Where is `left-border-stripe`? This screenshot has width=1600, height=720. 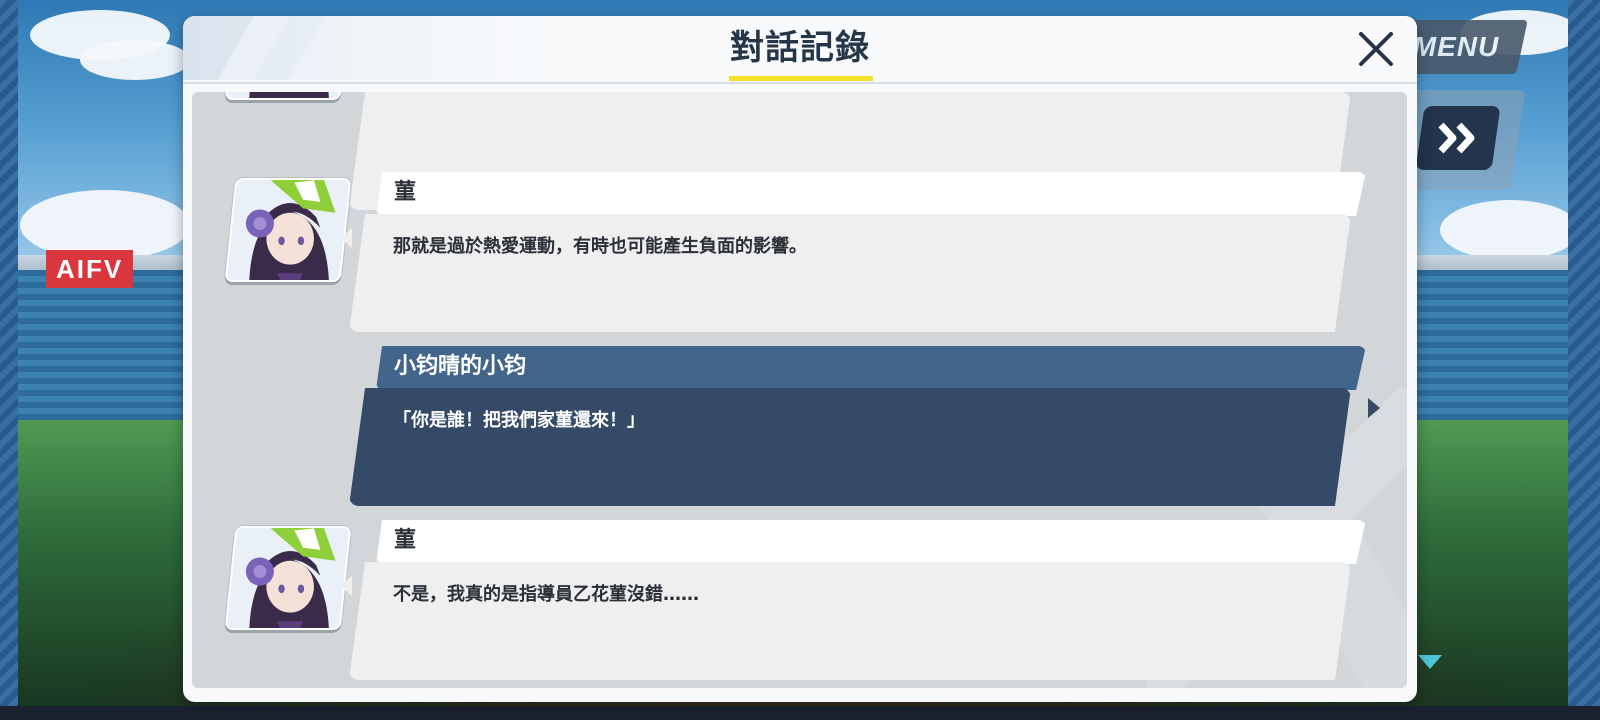
left-border-stripe is located at coordinates (9, 360).